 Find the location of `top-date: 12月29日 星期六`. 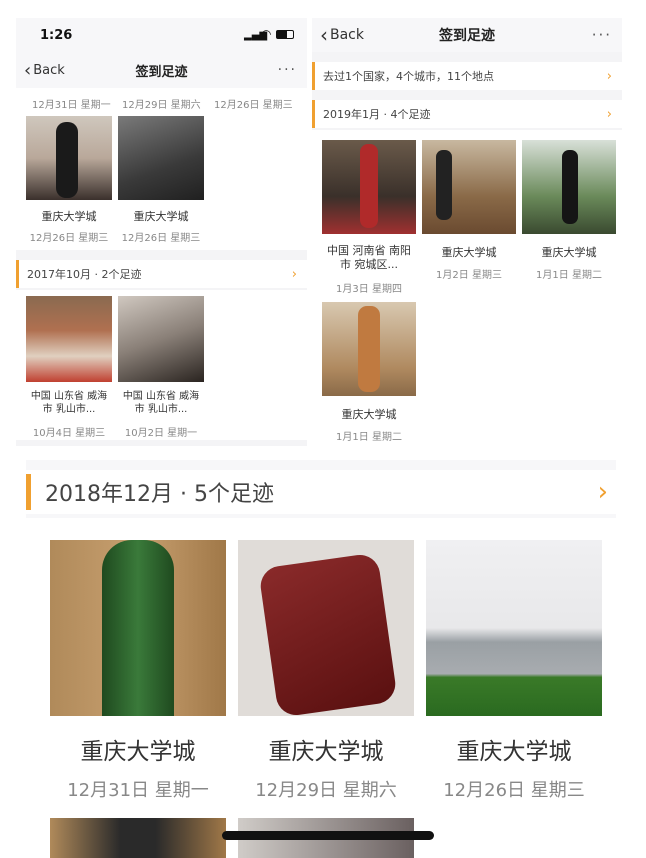

top-date: 12月29日 星期六 is located at coordinates (161, 105).